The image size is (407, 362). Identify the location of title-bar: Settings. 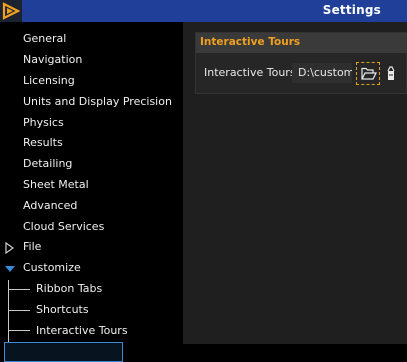
(203, 11).